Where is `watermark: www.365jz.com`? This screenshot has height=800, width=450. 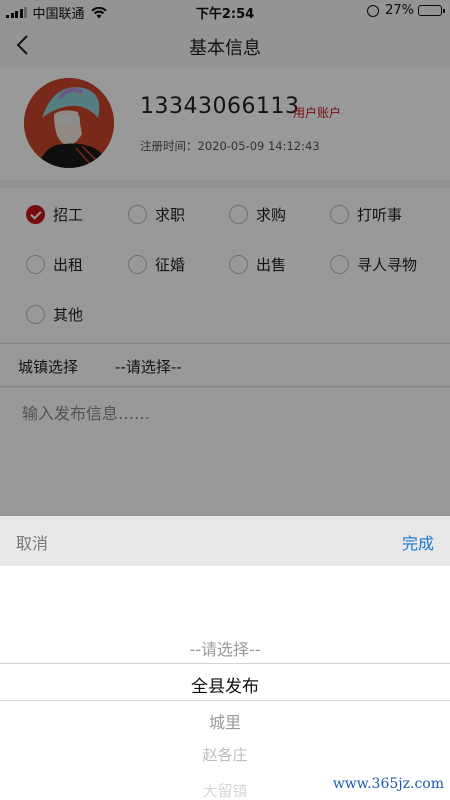 watermark: www.365jz.com is located at coordinates (388, 784).